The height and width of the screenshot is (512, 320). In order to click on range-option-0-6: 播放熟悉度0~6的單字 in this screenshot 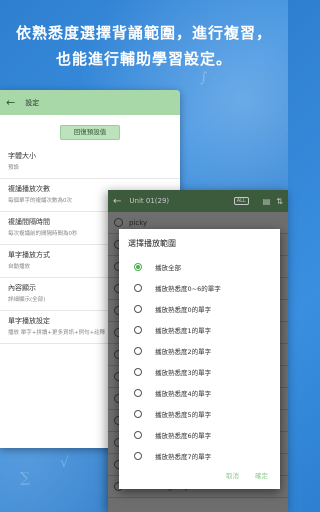, I will do `click(199, 287)`.